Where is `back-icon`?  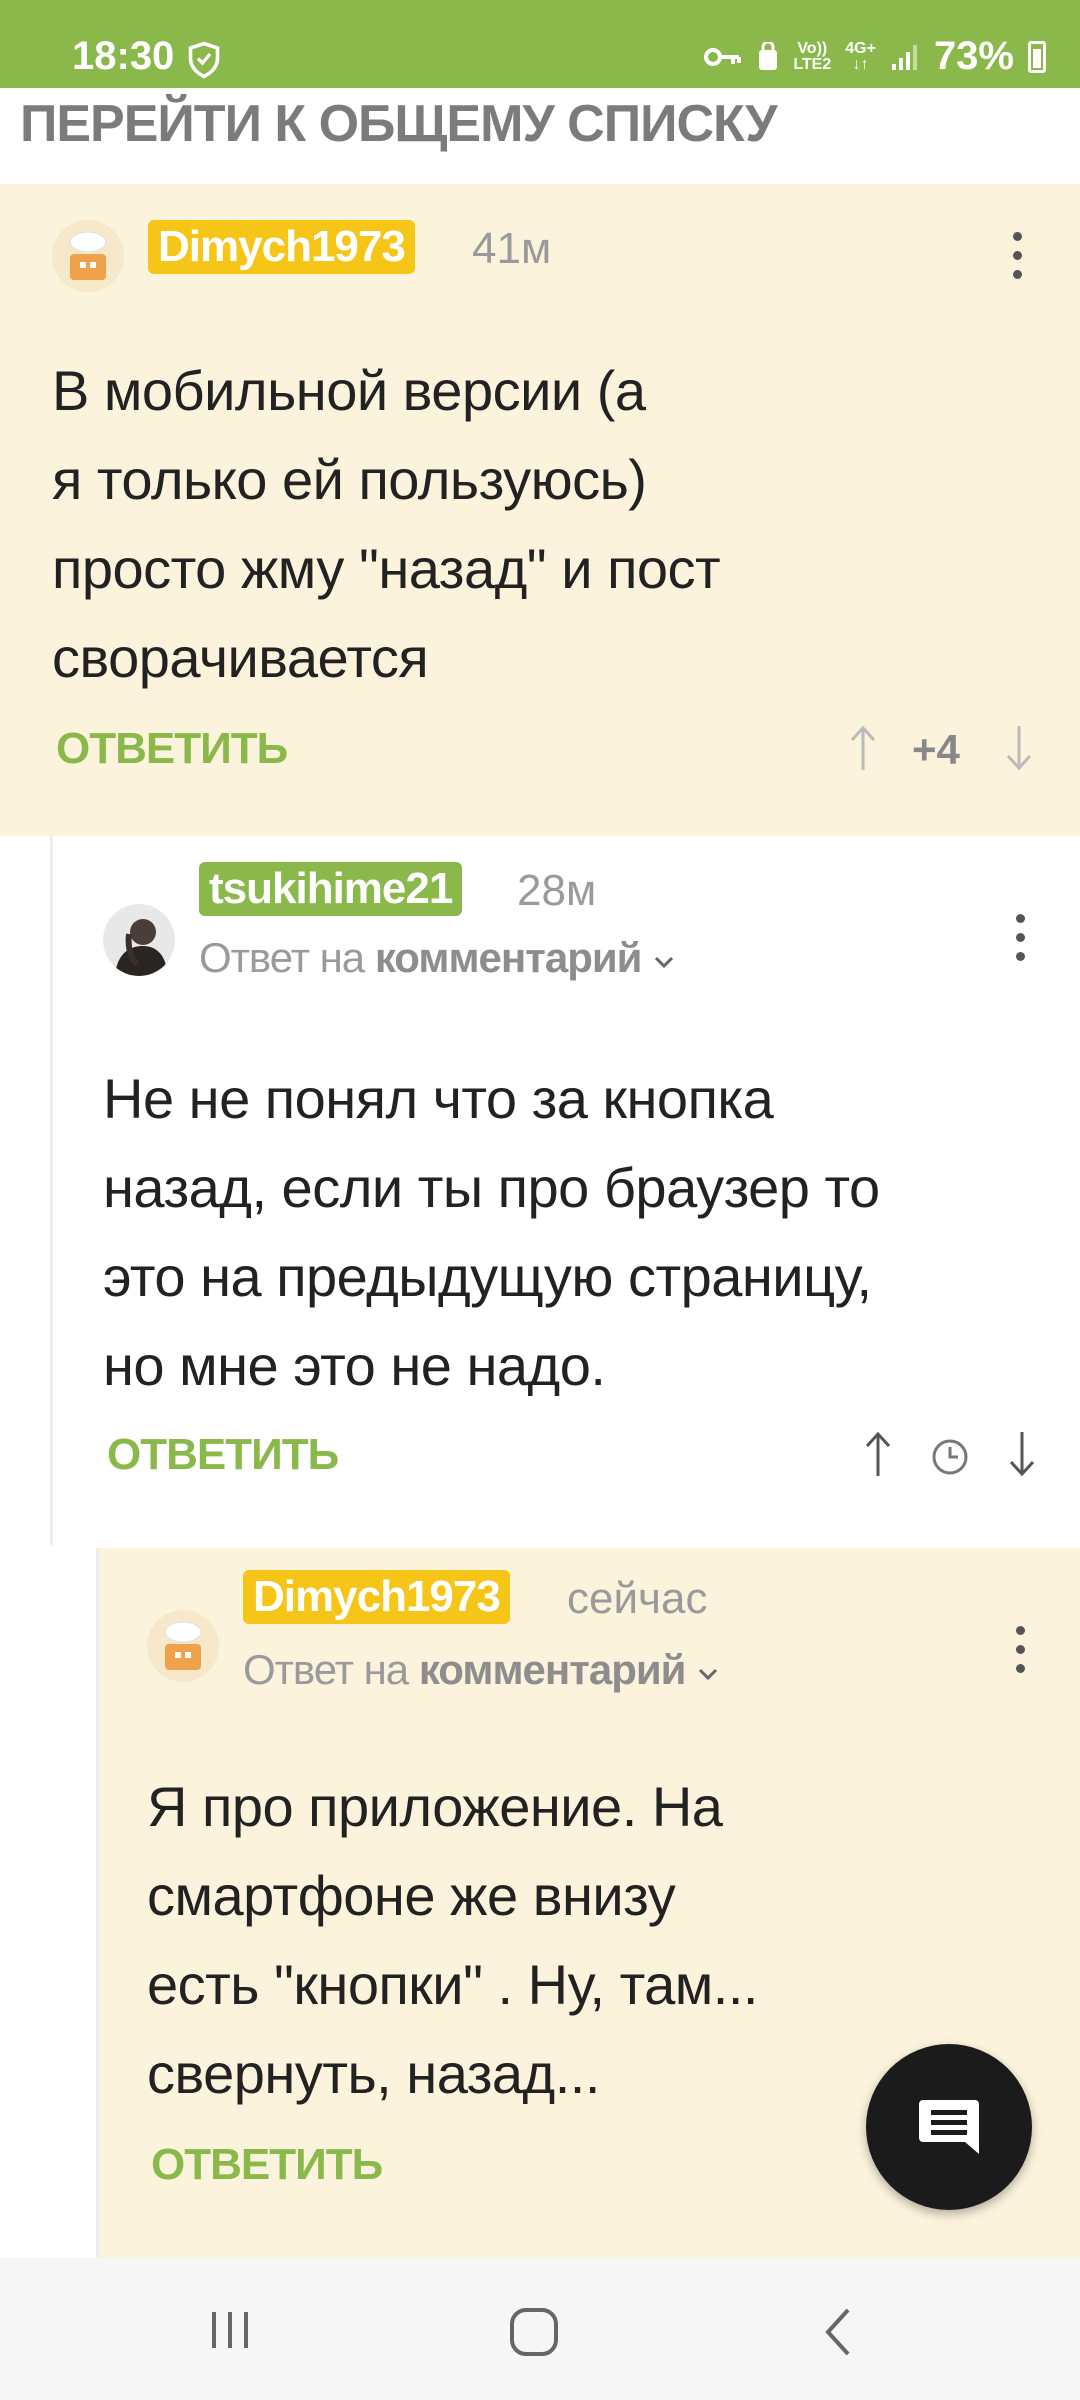
back-icon is located at coordinates (838, 2332).